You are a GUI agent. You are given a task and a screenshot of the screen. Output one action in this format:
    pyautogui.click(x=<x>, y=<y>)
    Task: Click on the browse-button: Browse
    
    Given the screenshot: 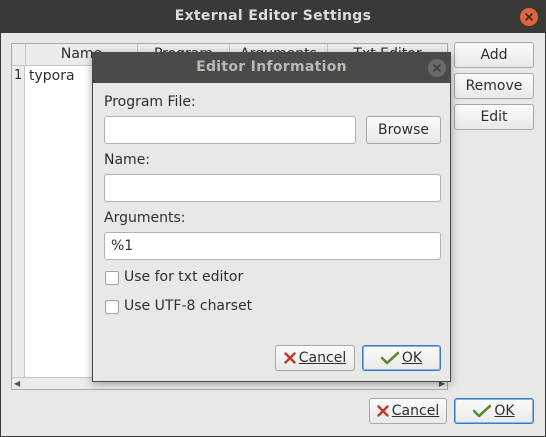 What is the action you would take?
    pyautogui.click(x=403, y=130)
    